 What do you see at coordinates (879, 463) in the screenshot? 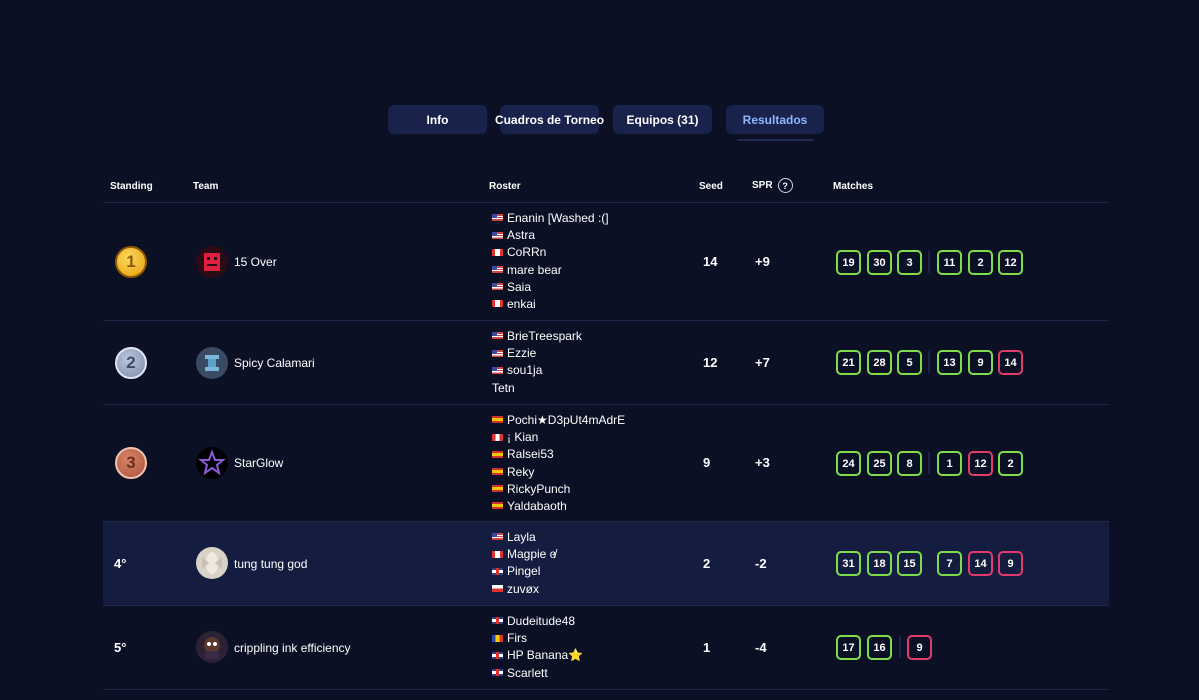
I see `match-result-win: 25` at bounding box center [879, 463].